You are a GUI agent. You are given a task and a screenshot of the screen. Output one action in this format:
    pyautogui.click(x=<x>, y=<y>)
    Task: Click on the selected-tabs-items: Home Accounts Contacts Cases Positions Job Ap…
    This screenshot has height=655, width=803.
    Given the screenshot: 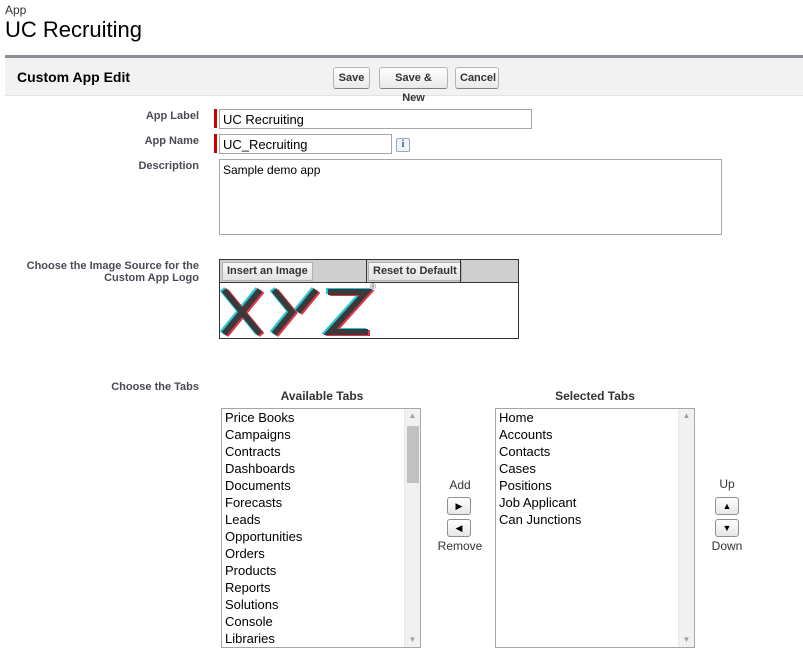 What is the action you would take?
    pyautogui.click(x=587, y=468)
    